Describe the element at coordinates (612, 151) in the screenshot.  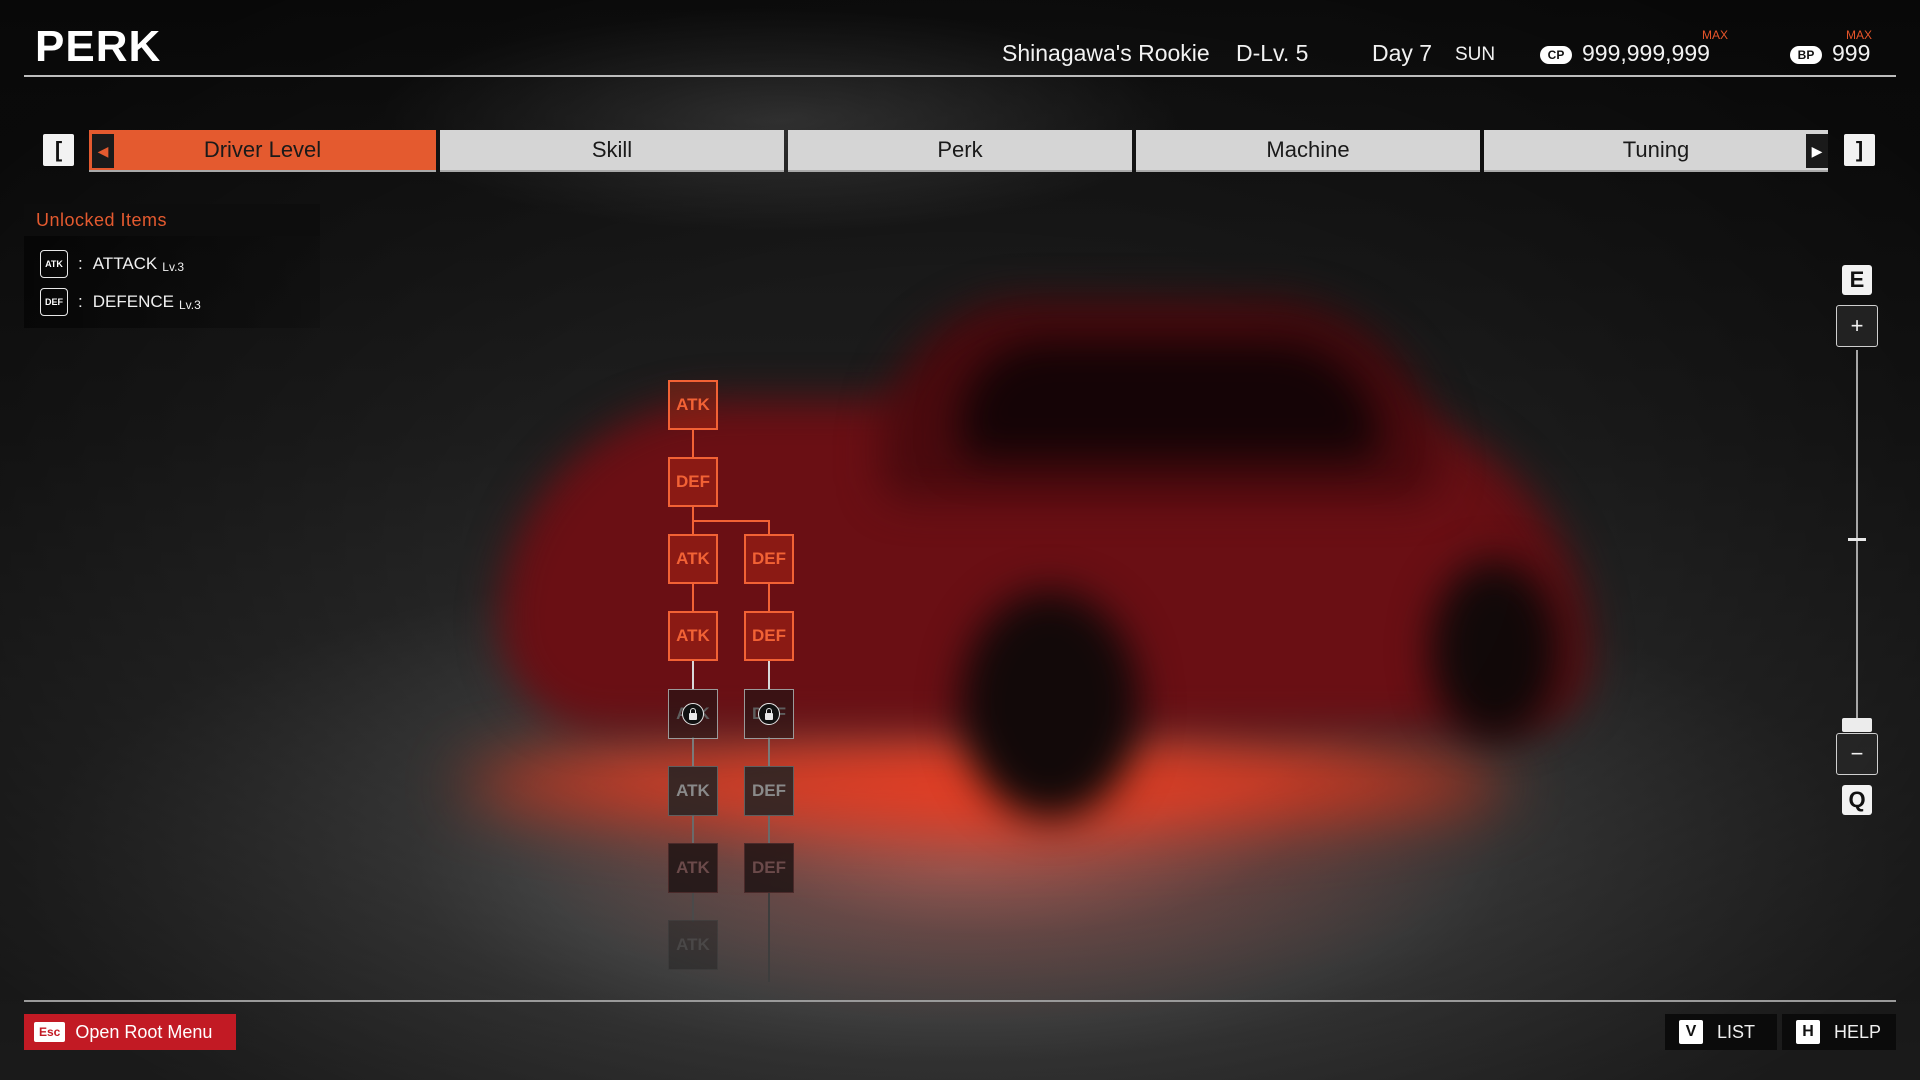
I see `tab-skill: Skill` at that location.